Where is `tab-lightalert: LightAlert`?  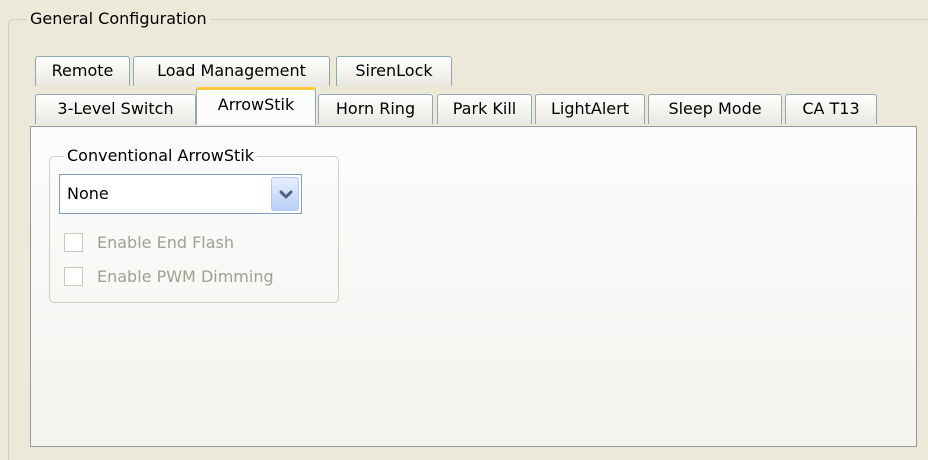 tab-lightalert: LightAlert is located at coordinates (590, 109).